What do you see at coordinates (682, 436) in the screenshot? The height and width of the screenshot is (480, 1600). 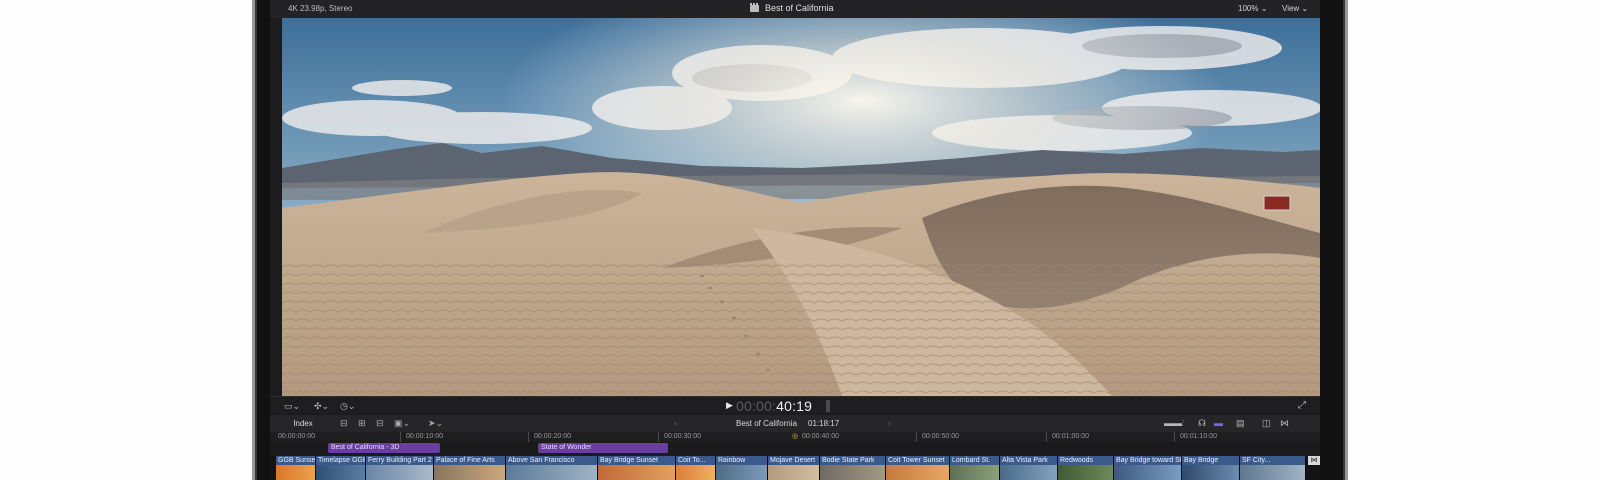 I see `ruler-label: 00:00:30:00` at bounding box center [682, 436].